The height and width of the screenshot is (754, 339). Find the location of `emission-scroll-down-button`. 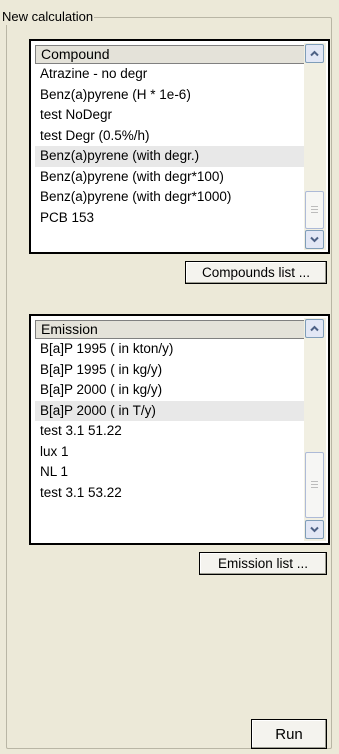

emission-scroll-down-button is located at coordinates (314, 529).